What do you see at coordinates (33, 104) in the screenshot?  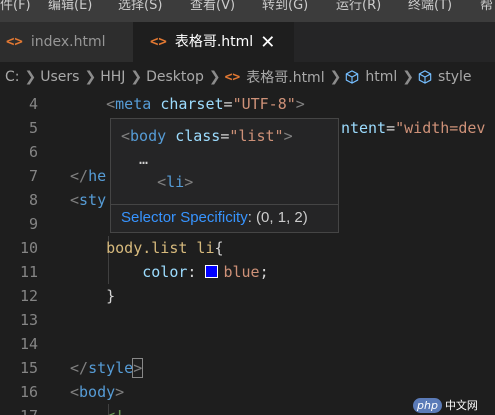 I see `line-number: 4` at bounding box center [33, 104].